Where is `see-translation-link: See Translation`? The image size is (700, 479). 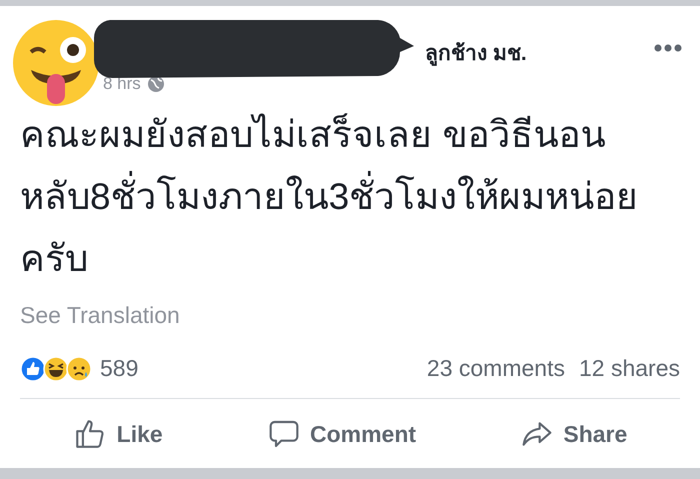 see-translation-link: See Translation is located at coordinates (100, 315).